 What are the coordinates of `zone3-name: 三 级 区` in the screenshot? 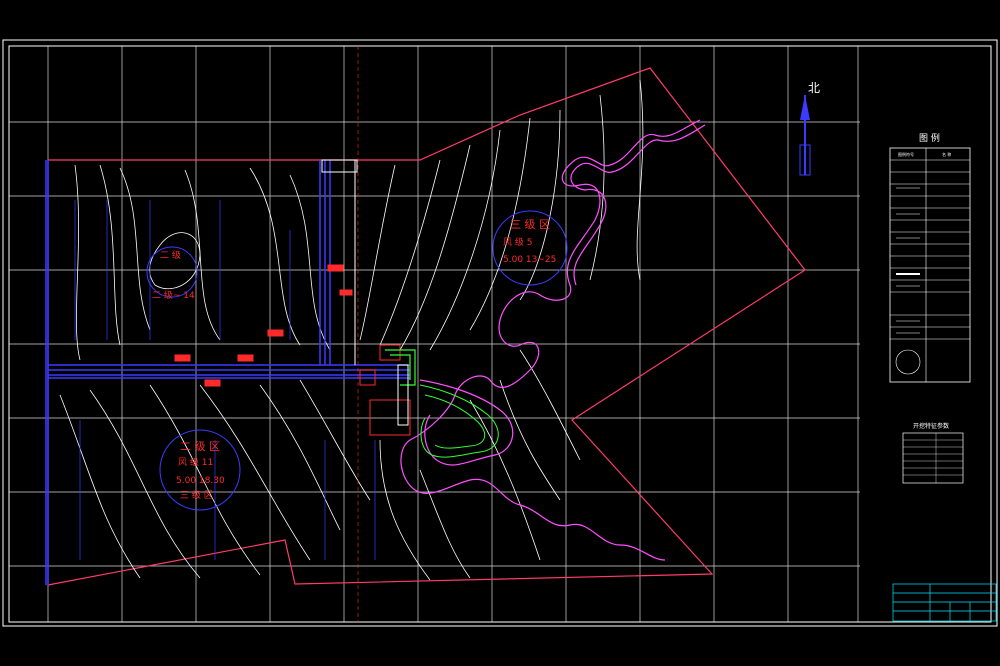 It's located at (530, 224).